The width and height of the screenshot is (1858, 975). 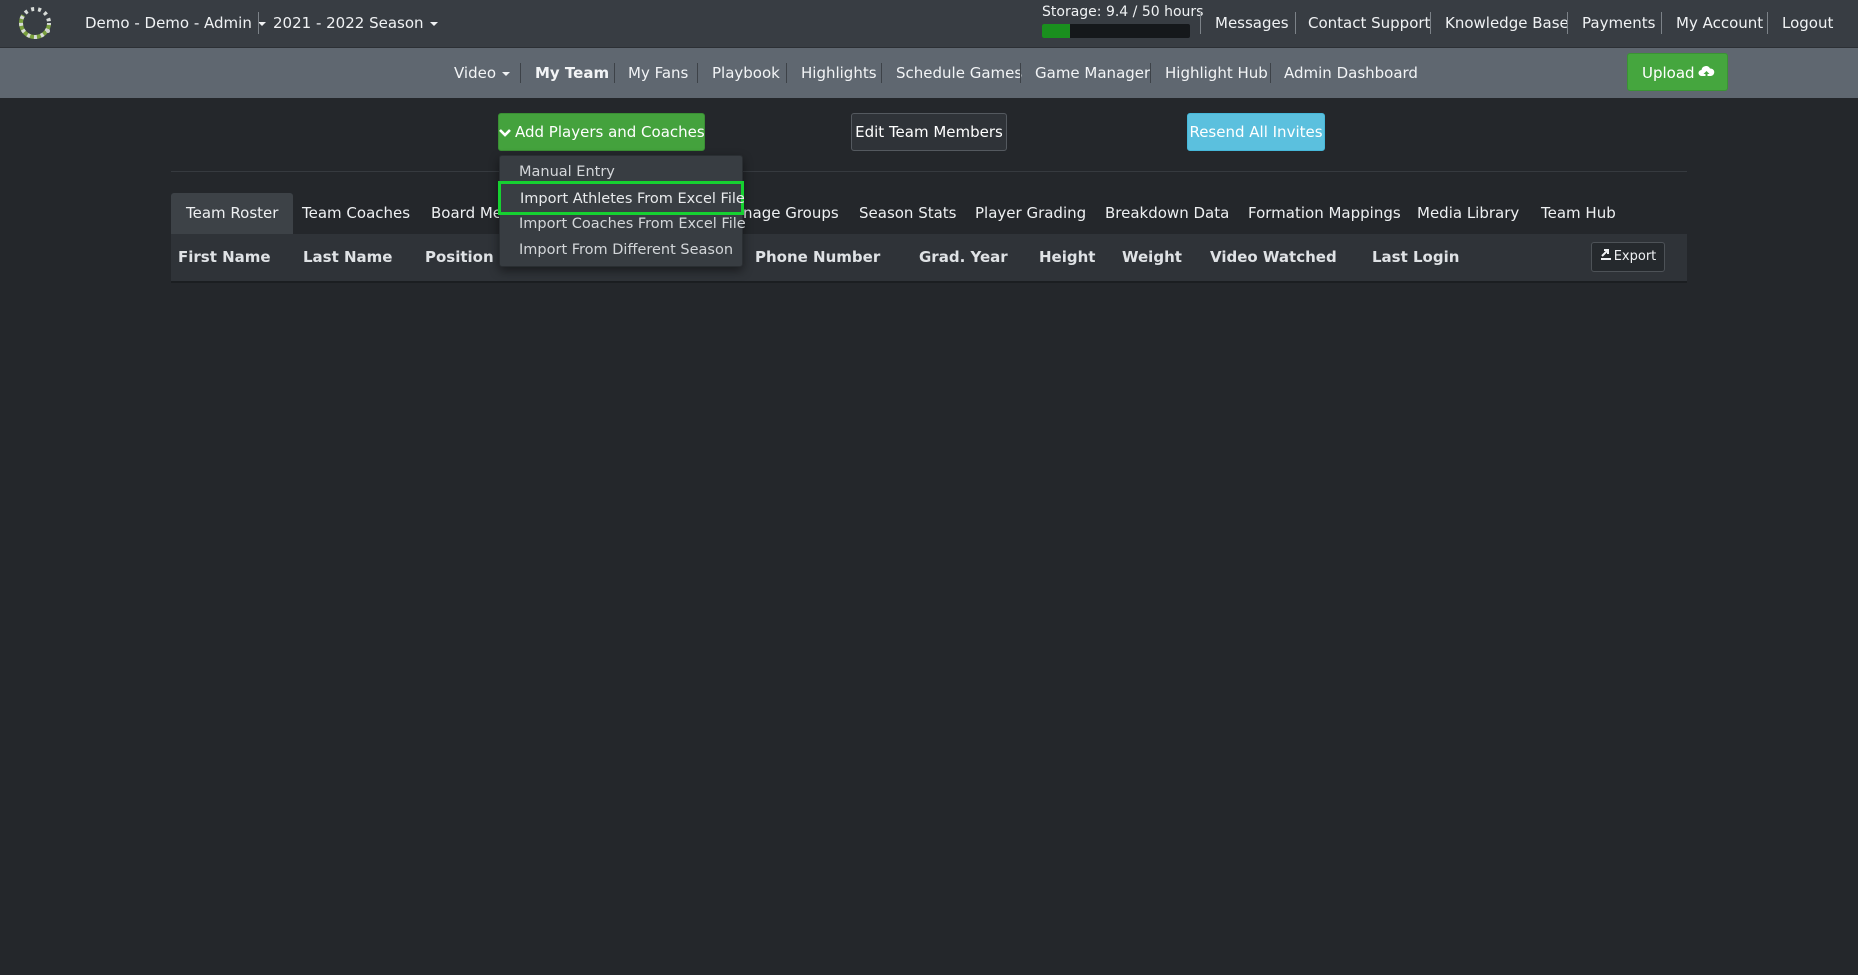 What do you see at coordinates (35, 23) in the screenshot?
I see `app-logo-icon` at bounding box center [35, 23].